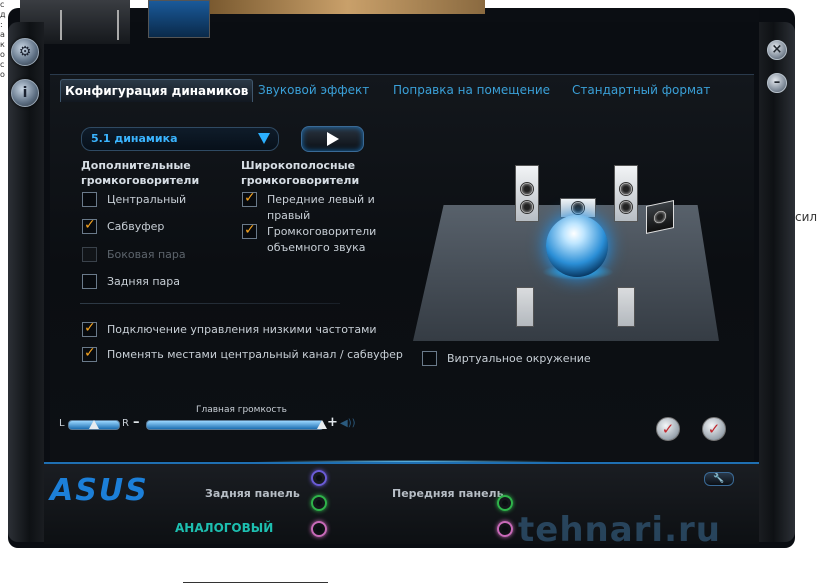 This screenshot has height=588, width=817. I want to click on rear-jack-line-out-icon, so click(319, 503).